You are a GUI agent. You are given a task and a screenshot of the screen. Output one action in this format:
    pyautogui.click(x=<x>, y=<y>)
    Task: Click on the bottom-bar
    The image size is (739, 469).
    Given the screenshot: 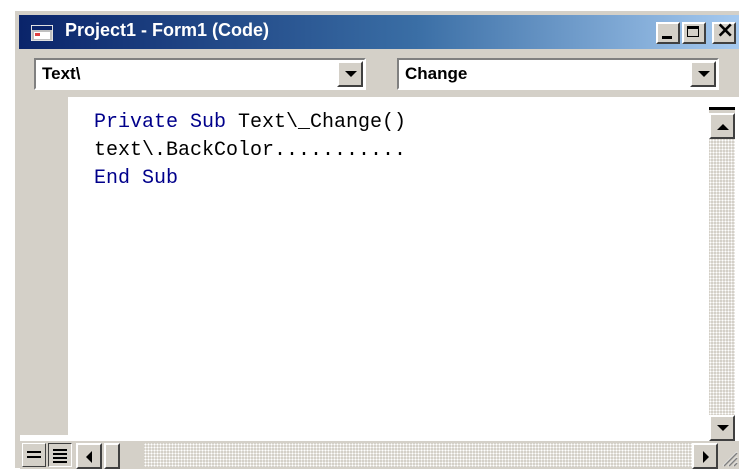 What is the action you would take?
    pyautogui.click(x=379, y=455)
    